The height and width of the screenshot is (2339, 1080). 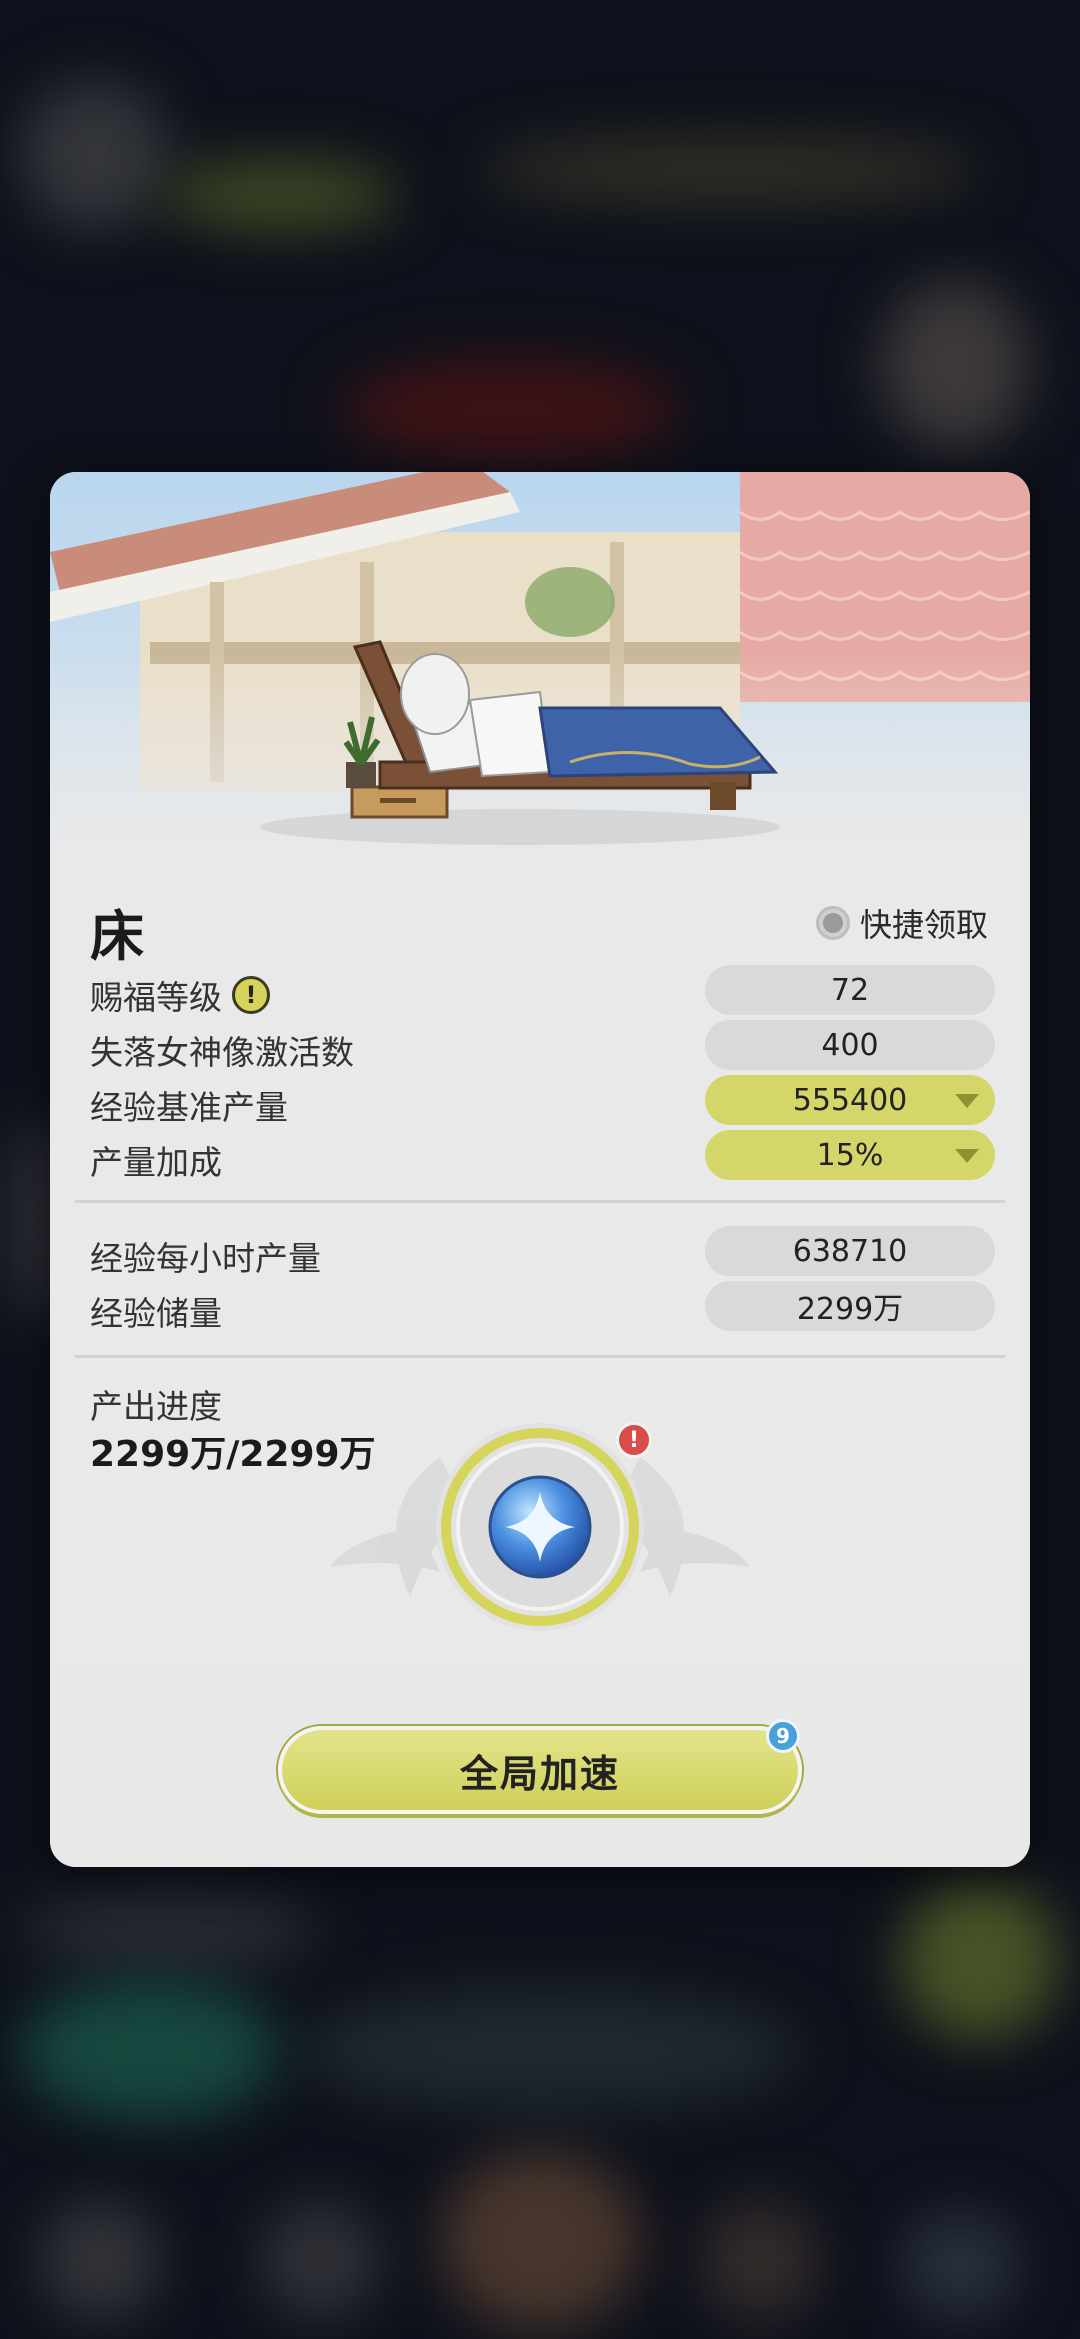 I want to click on stat-label: 产量加成, so click(x=156, y=1162).